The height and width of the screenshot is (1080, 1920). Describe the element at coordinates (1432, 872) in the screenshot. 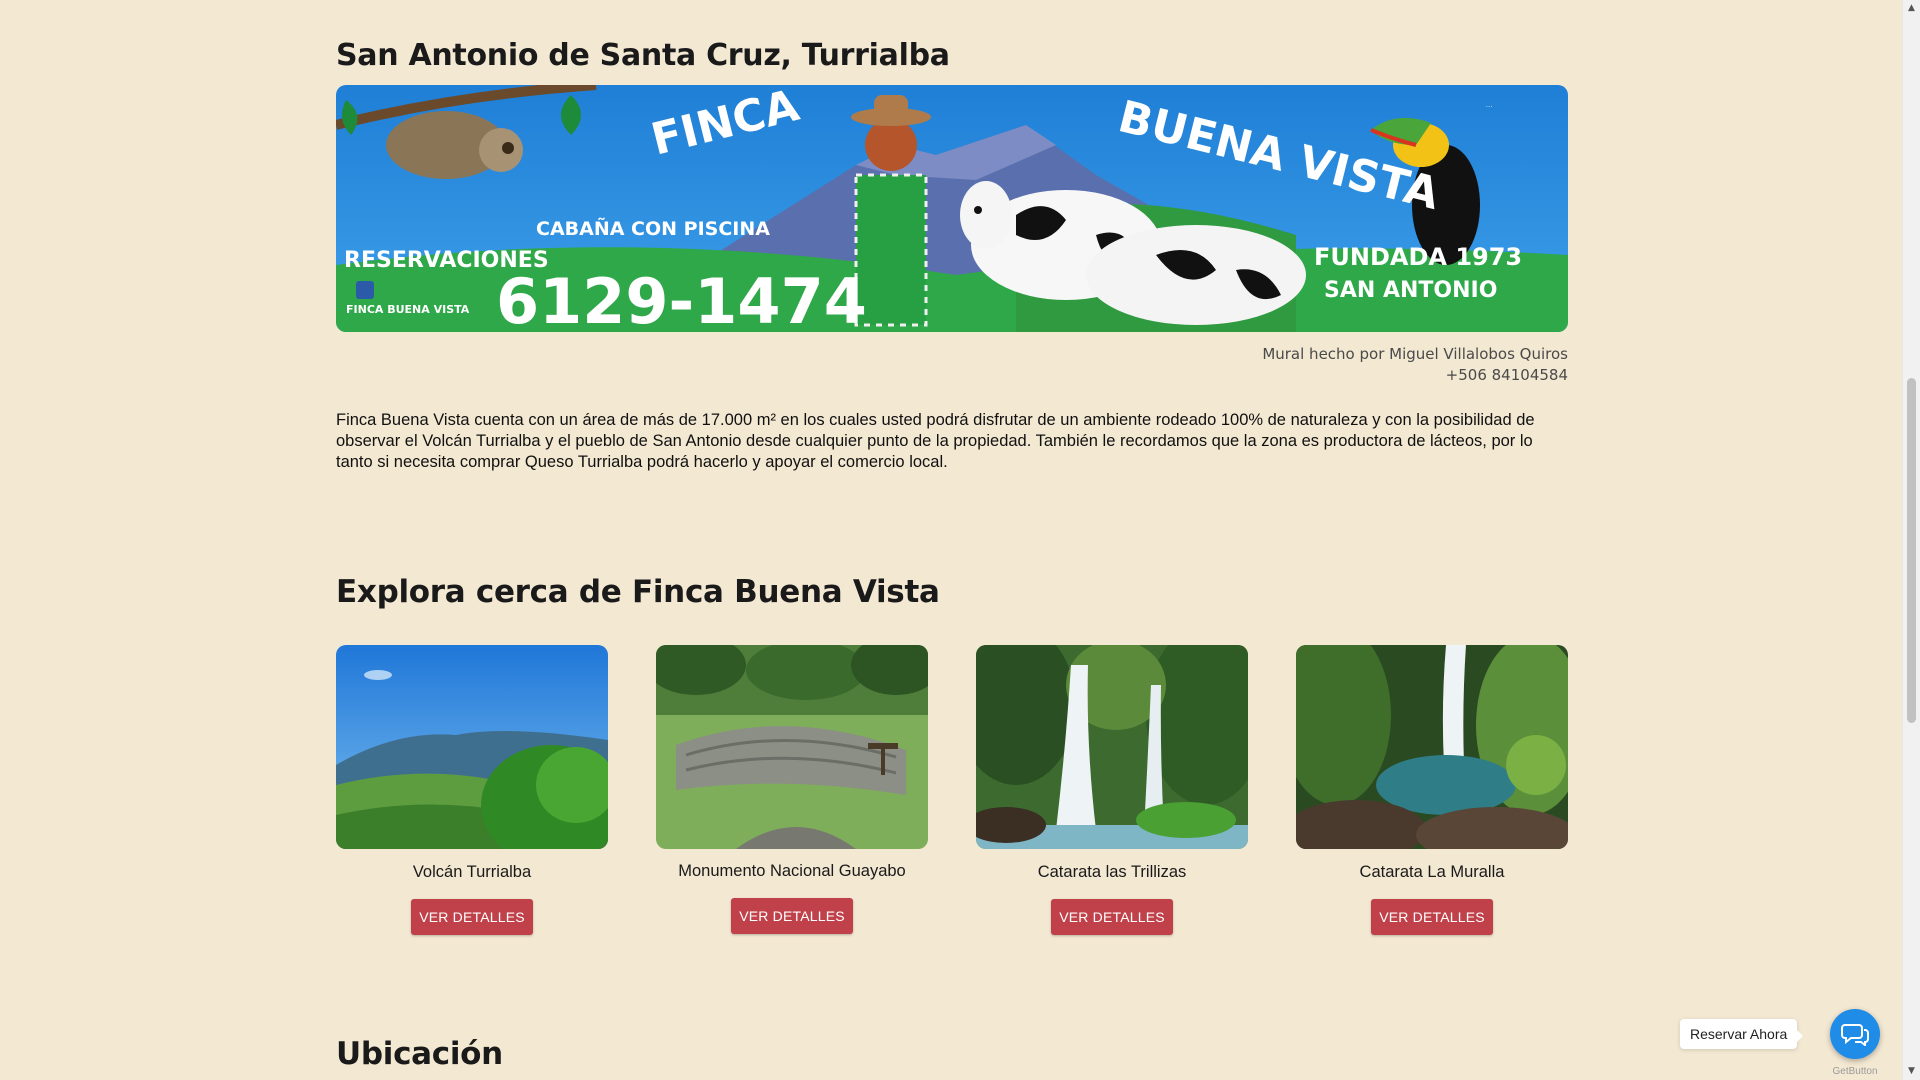

I see `attraction-name: Catarata La Muralla` at that location.